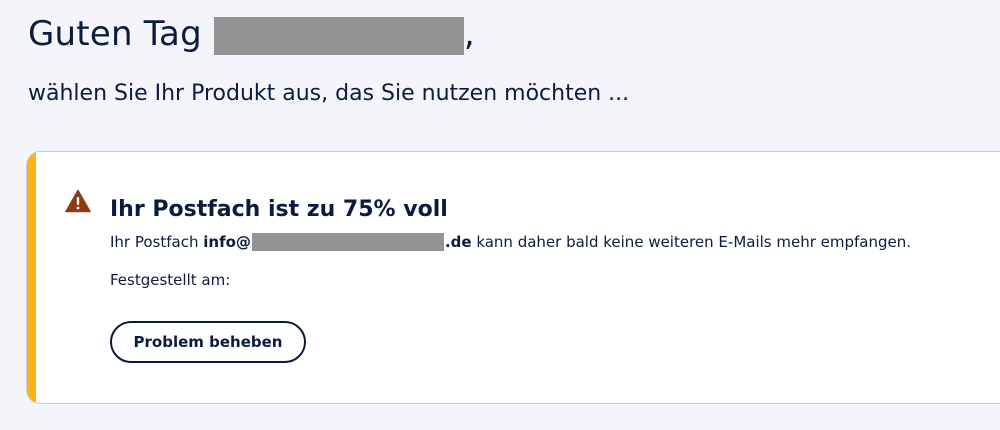  I want to click on greeting-suffix: ,, so click(469, 34).